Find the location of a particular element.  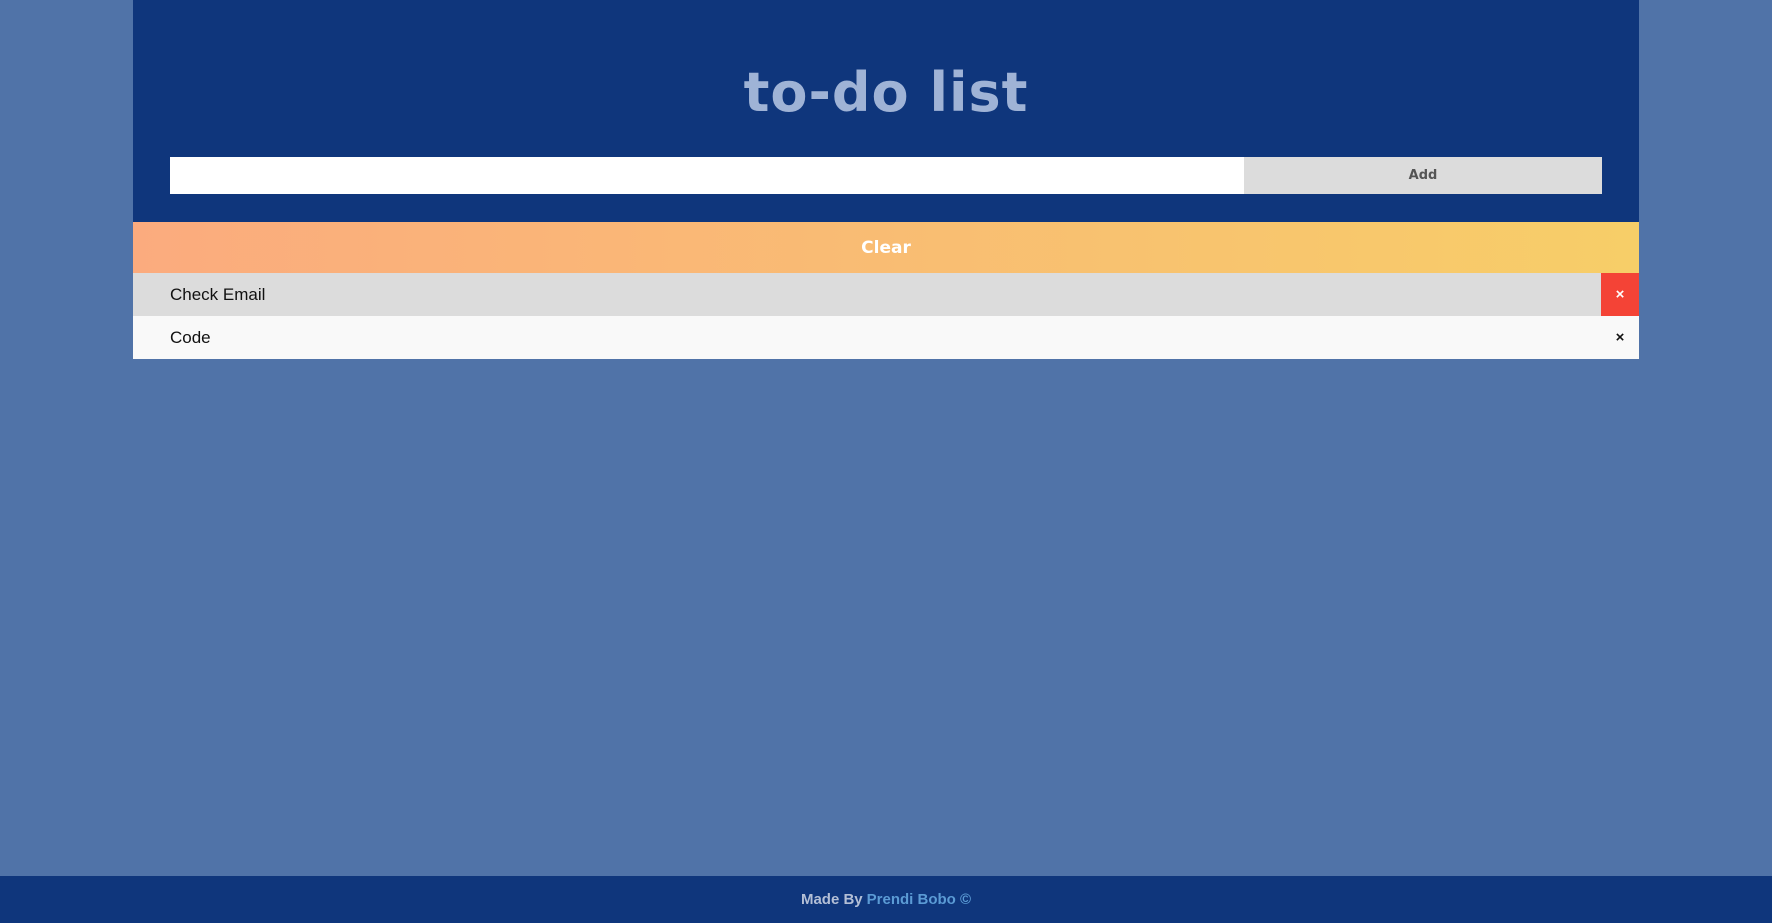

task-input is located at coordinates (707, 175).